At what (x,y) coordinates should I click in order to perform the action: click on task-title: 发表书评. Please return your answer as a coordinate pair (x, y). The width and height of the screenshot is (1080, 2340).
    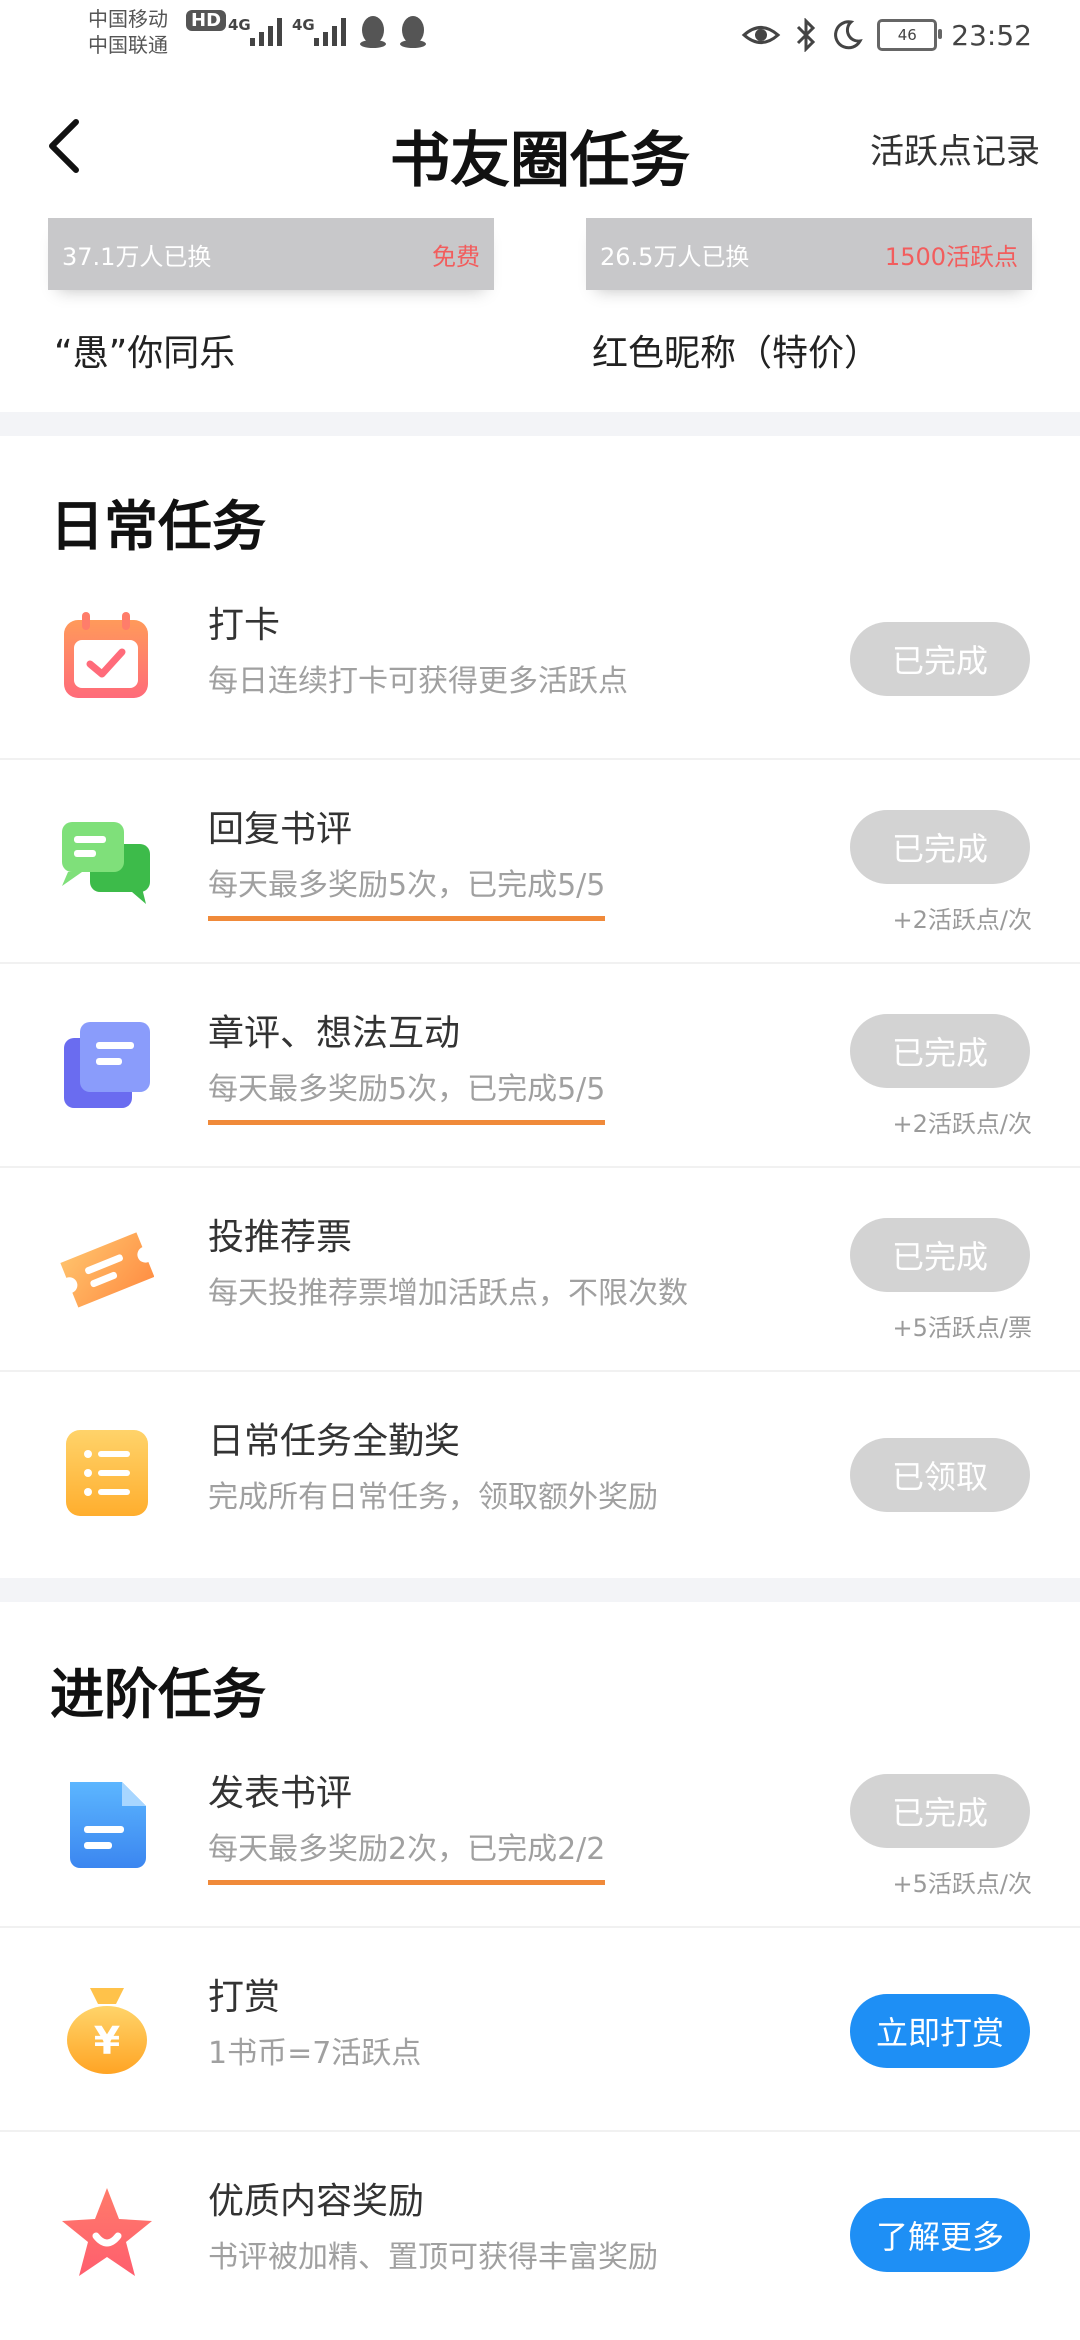
    Looking at the image, I should click on (280, 1793).